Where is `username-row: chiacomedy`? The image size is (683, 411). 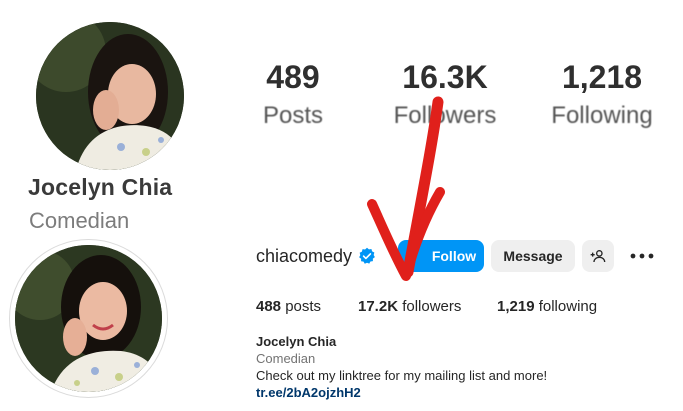 username-row: chiacomedy is located at coordinates (316, 256).